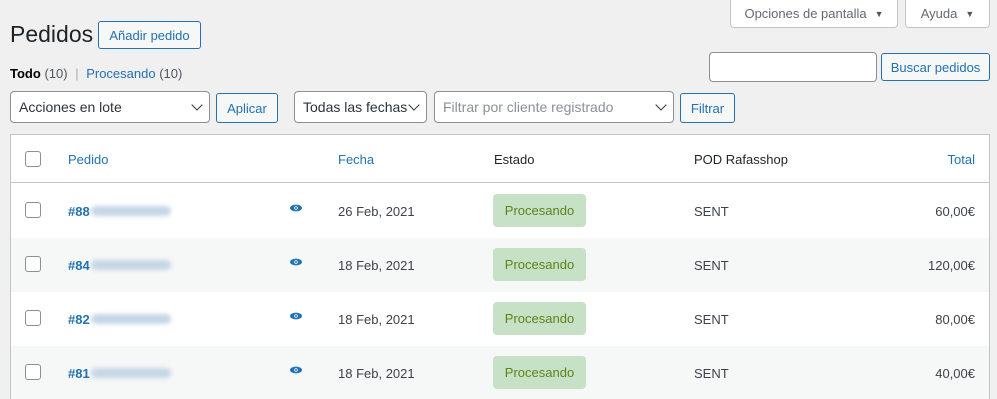 The image size is (997, 399). What do you see at coordinates (528, 107) in the screenshot?
I see `customer-filter-placeholder: Filtrar por cliente registrado` at bounding box center [528, 107].